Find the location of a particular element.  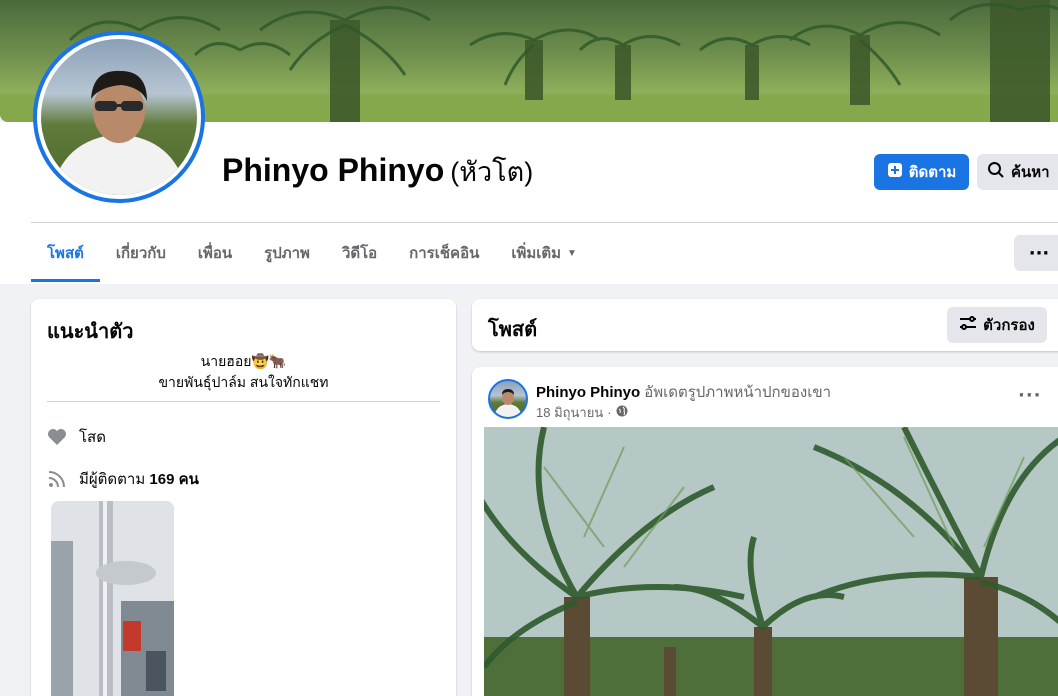

more-dots-icon: ··· is located at coordinates (1039, 253).